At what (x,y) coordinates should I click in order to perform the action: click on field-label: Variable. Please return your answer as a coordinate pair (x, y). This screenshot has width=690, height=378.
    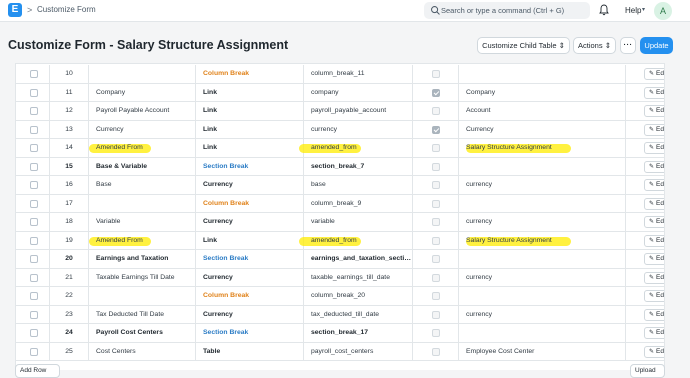
    Looking at the image, I should click on (142, 222).